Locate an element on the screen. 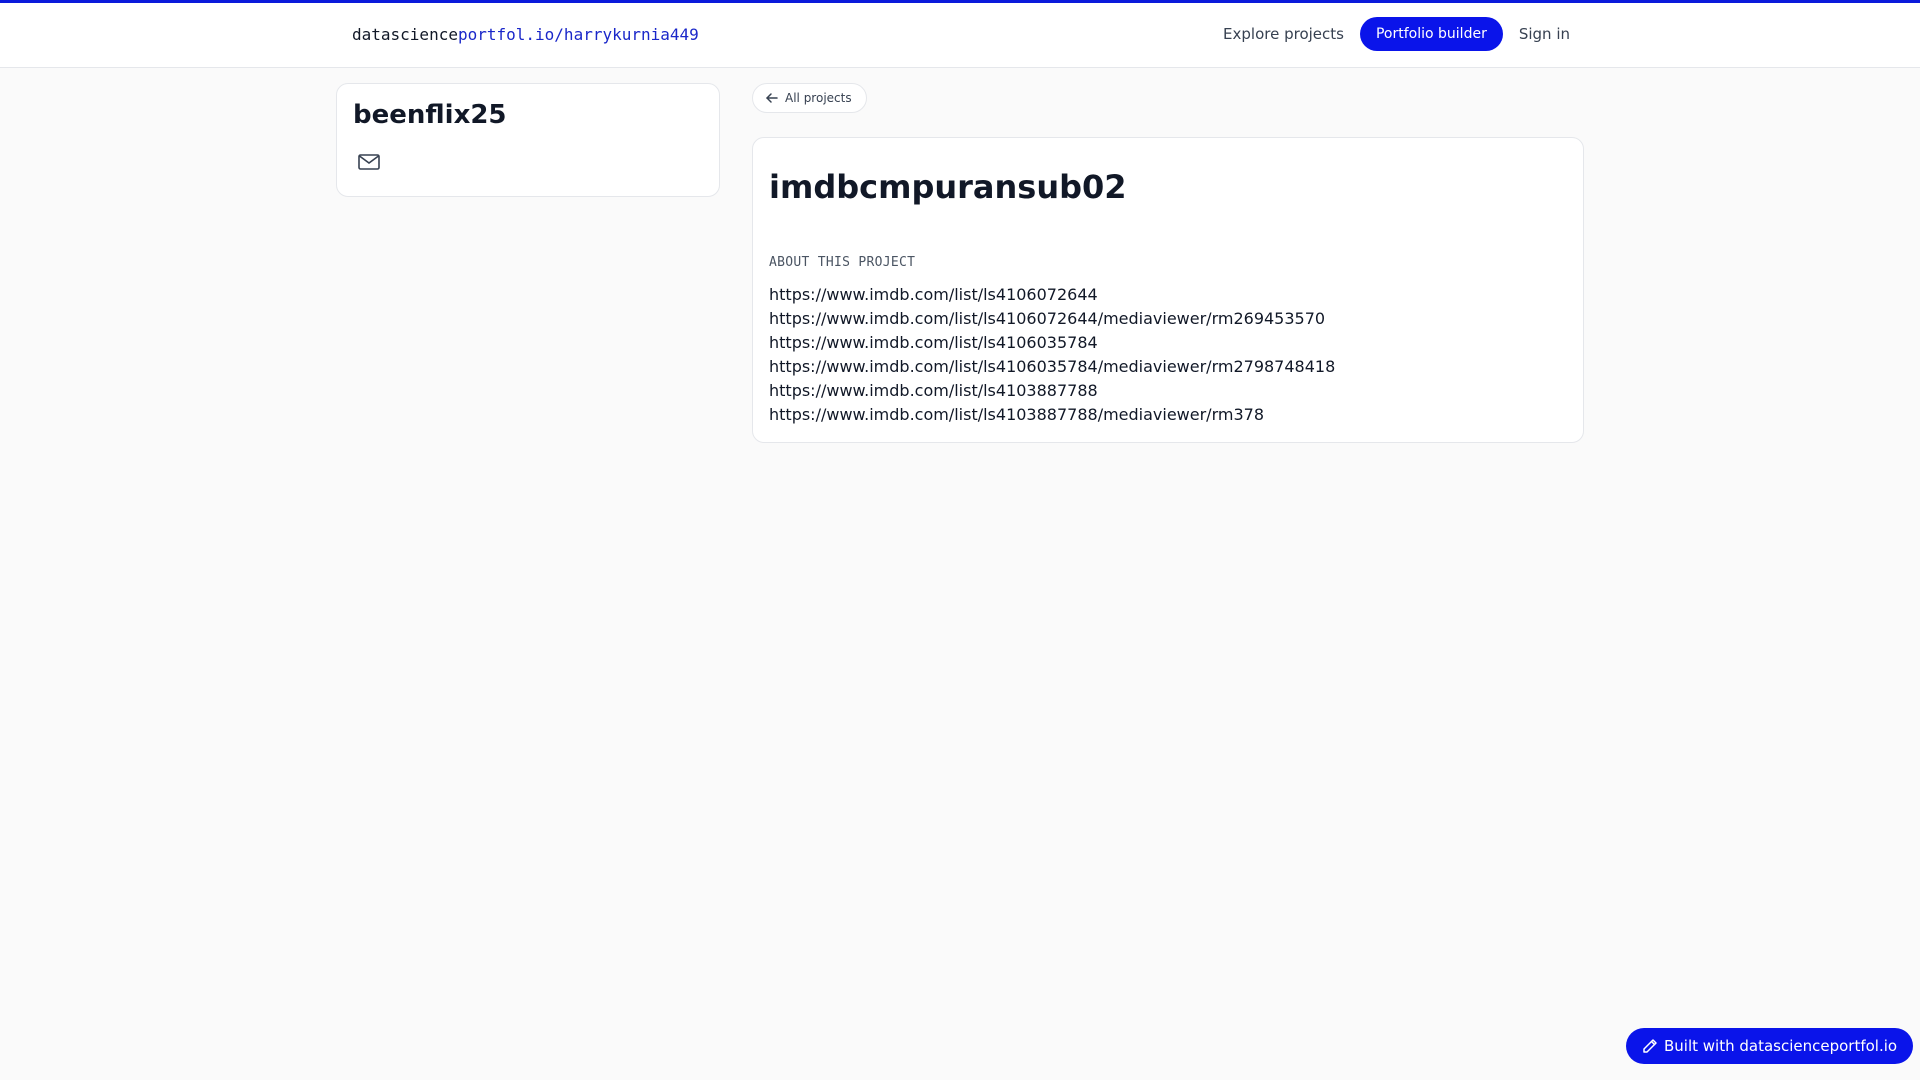  explore-projects-link: Explore projects is located at coordinates (1283, 34).